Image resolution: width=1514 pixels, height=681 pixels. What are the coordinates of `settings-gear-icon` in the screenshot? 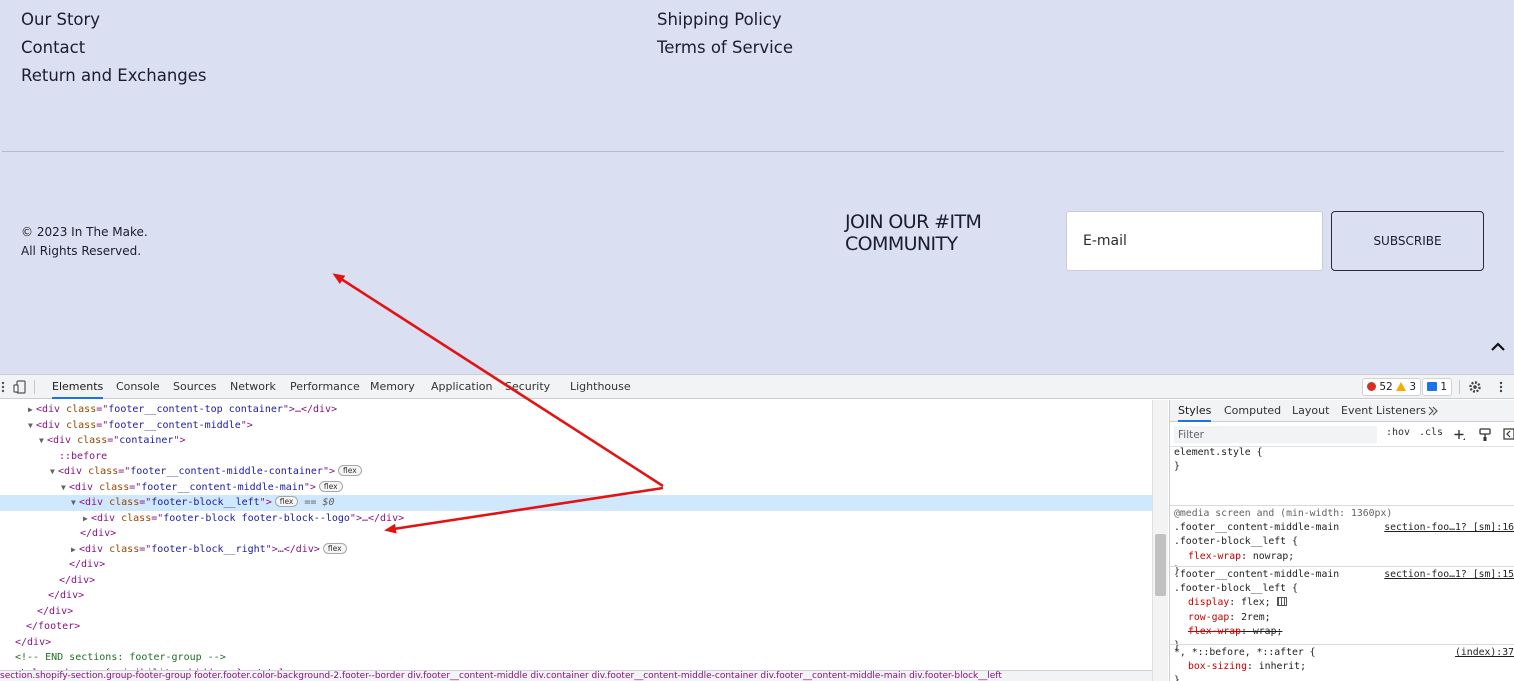 It's located at (1475, 387).